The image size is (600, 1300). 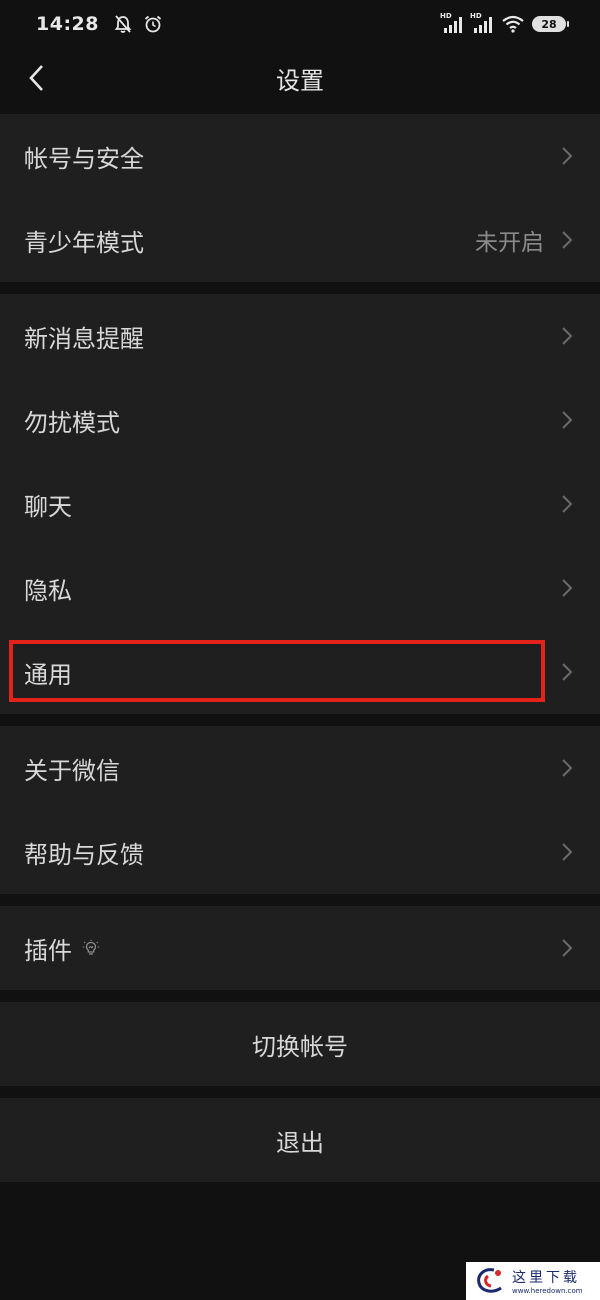 I want to click on battery-icon: 28, so click(x=550, y=24).